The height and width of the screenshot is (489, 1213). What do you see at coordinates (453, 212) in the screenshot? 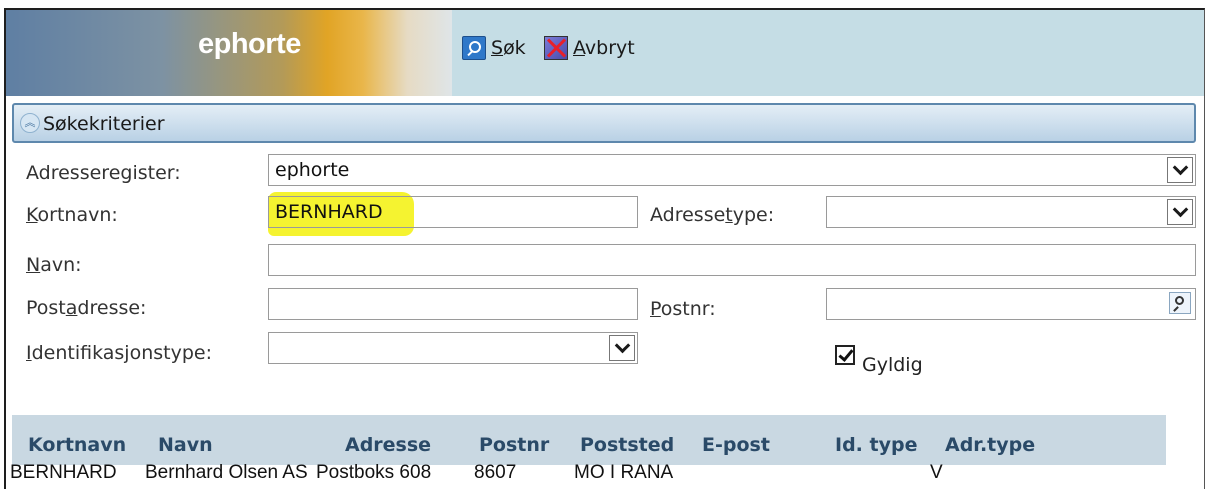
I see `kortnavn-input: BERNHARD` at bounding box center [453, 212].